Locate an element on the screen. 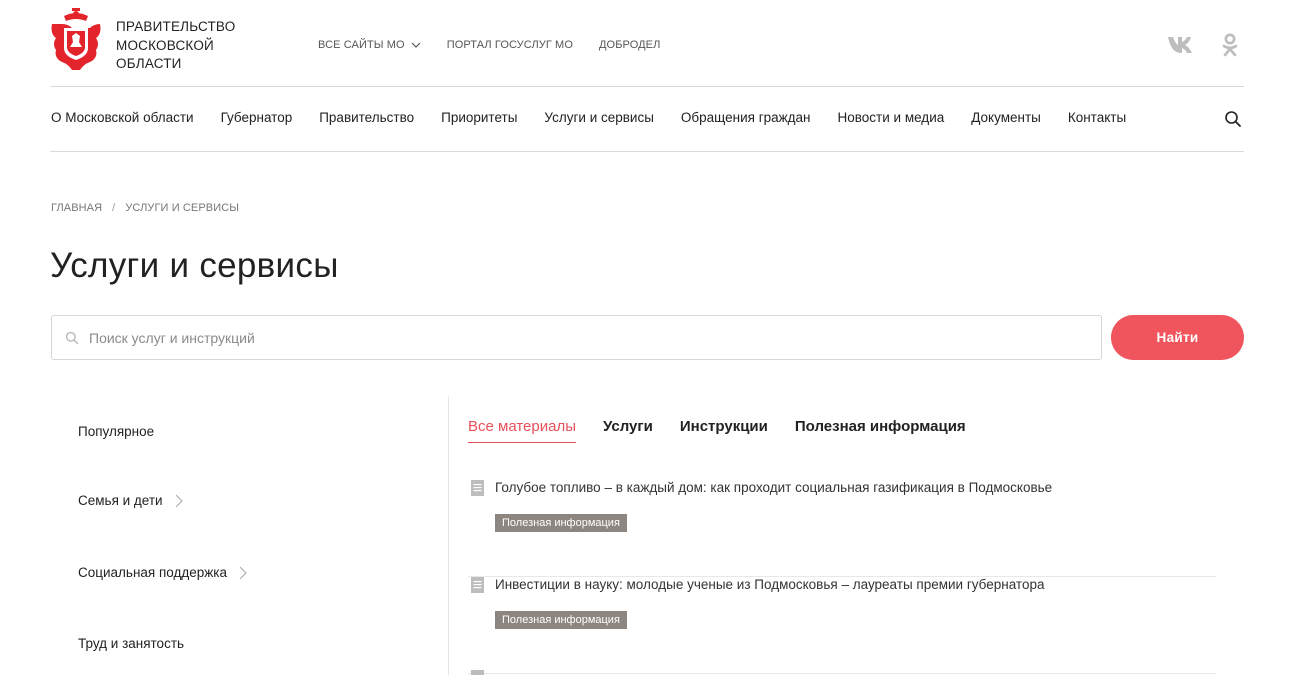 The height and width of the screenshot is (675, 1295). sidebar-item-label: Популярное is located at coordinates (116, 431).